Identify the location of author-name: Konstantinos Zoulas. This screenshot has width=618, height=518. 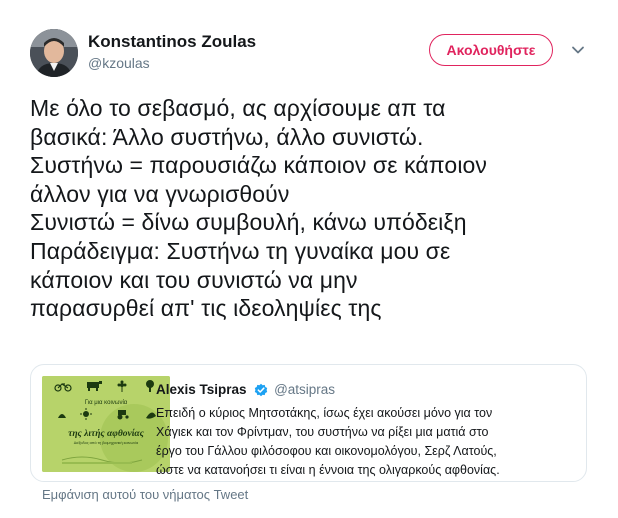
(172, 42).